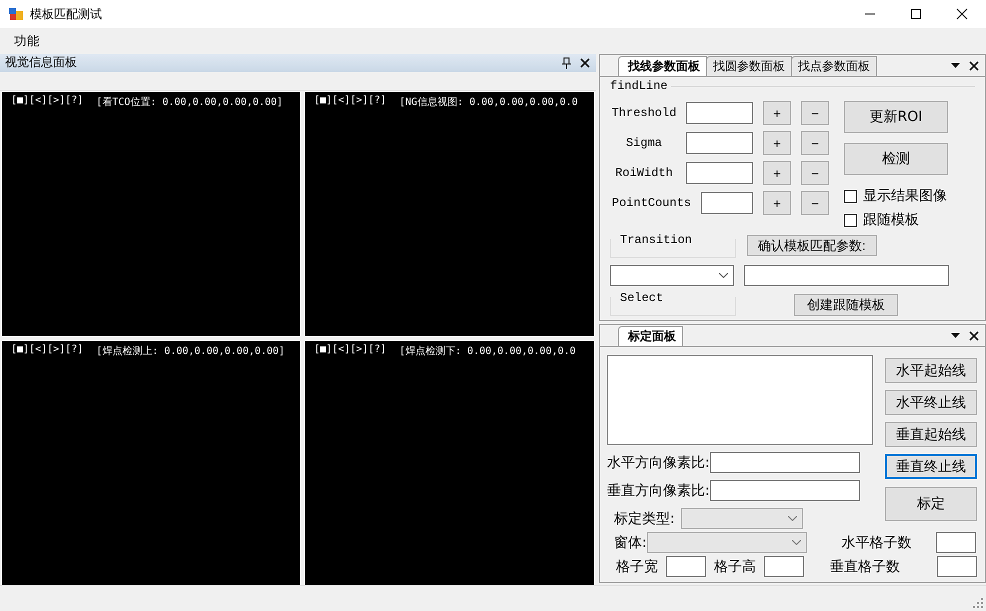 This screenshot has width=986, height=611. What do you see at coordinates (812, 245) in the screenshot?
I see `confirm-button: 确认模板匹配参数:` at bounding box center [812, 245].